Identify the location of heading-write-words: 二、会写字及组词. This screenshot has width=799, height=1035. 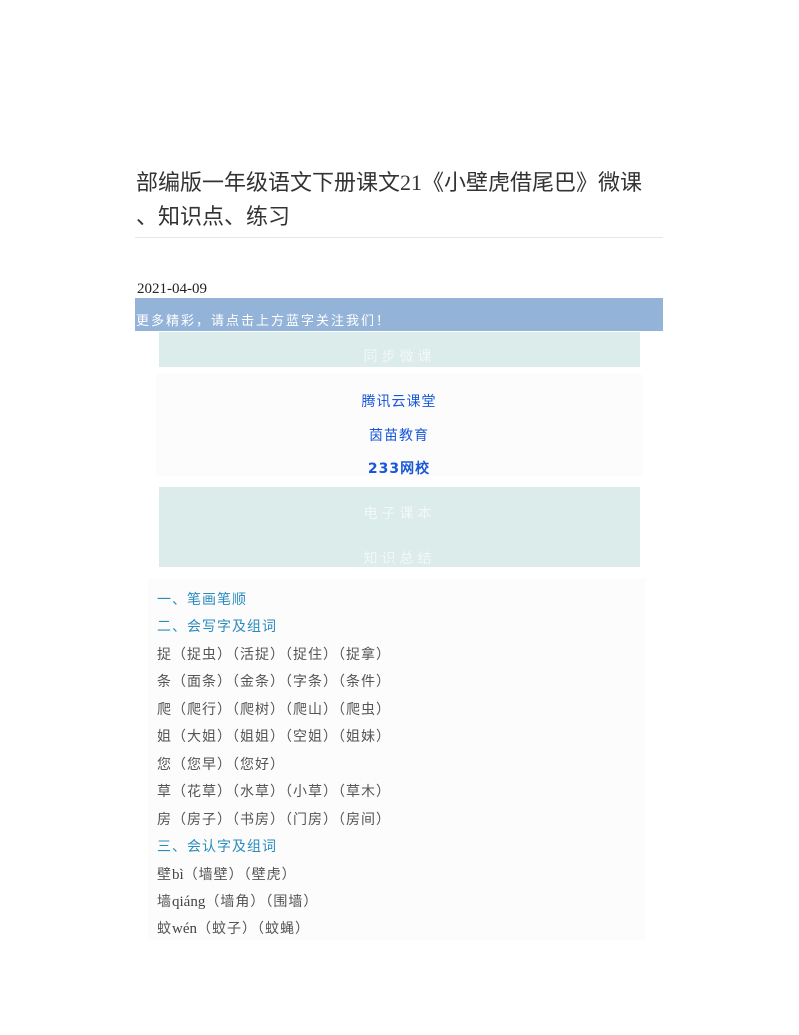
(217, 627).